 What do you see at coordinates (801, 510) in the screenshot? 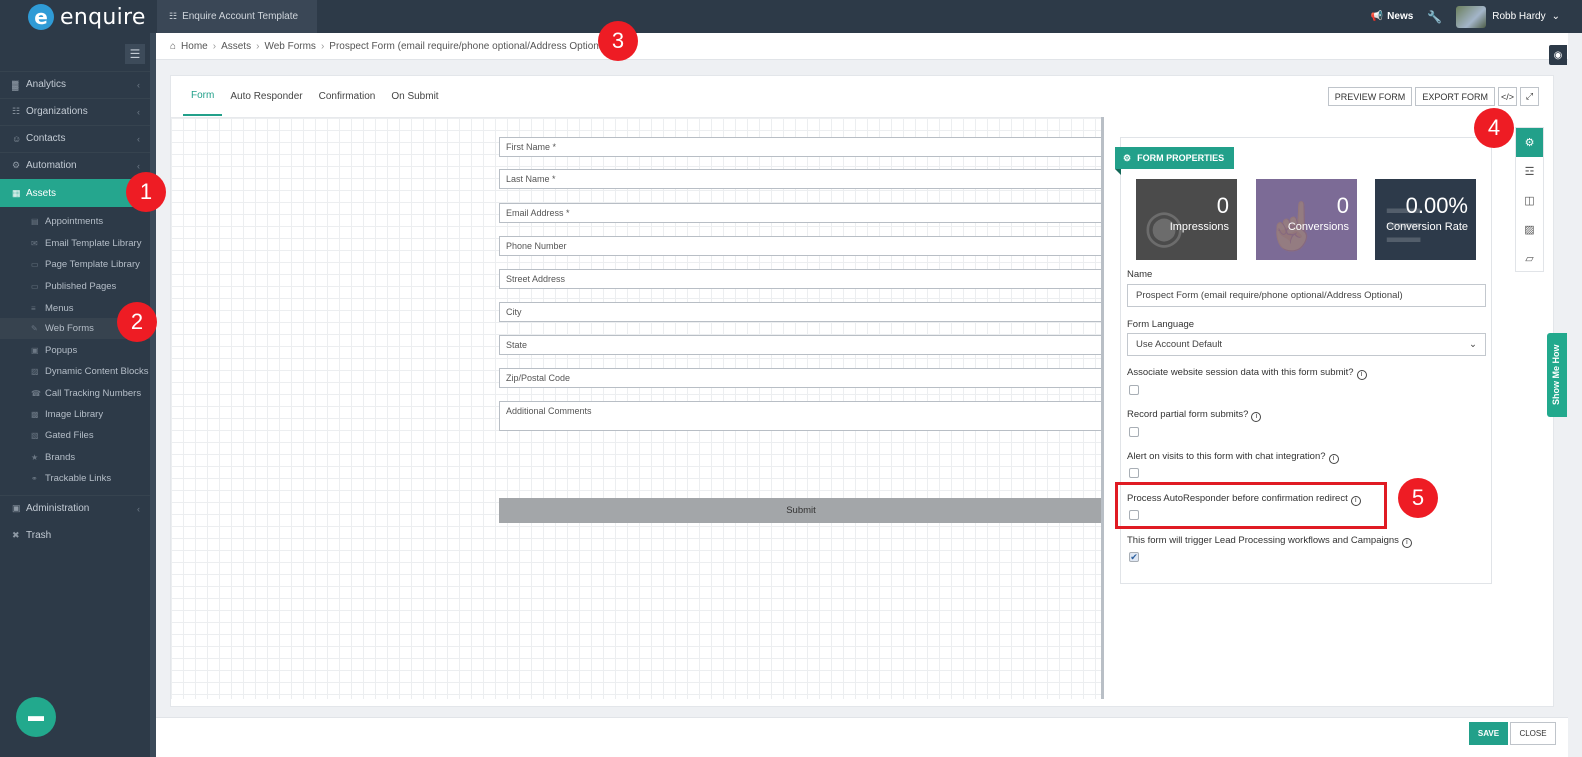
I see `form-submit-button: Submit` at bounding box center [801, 510].